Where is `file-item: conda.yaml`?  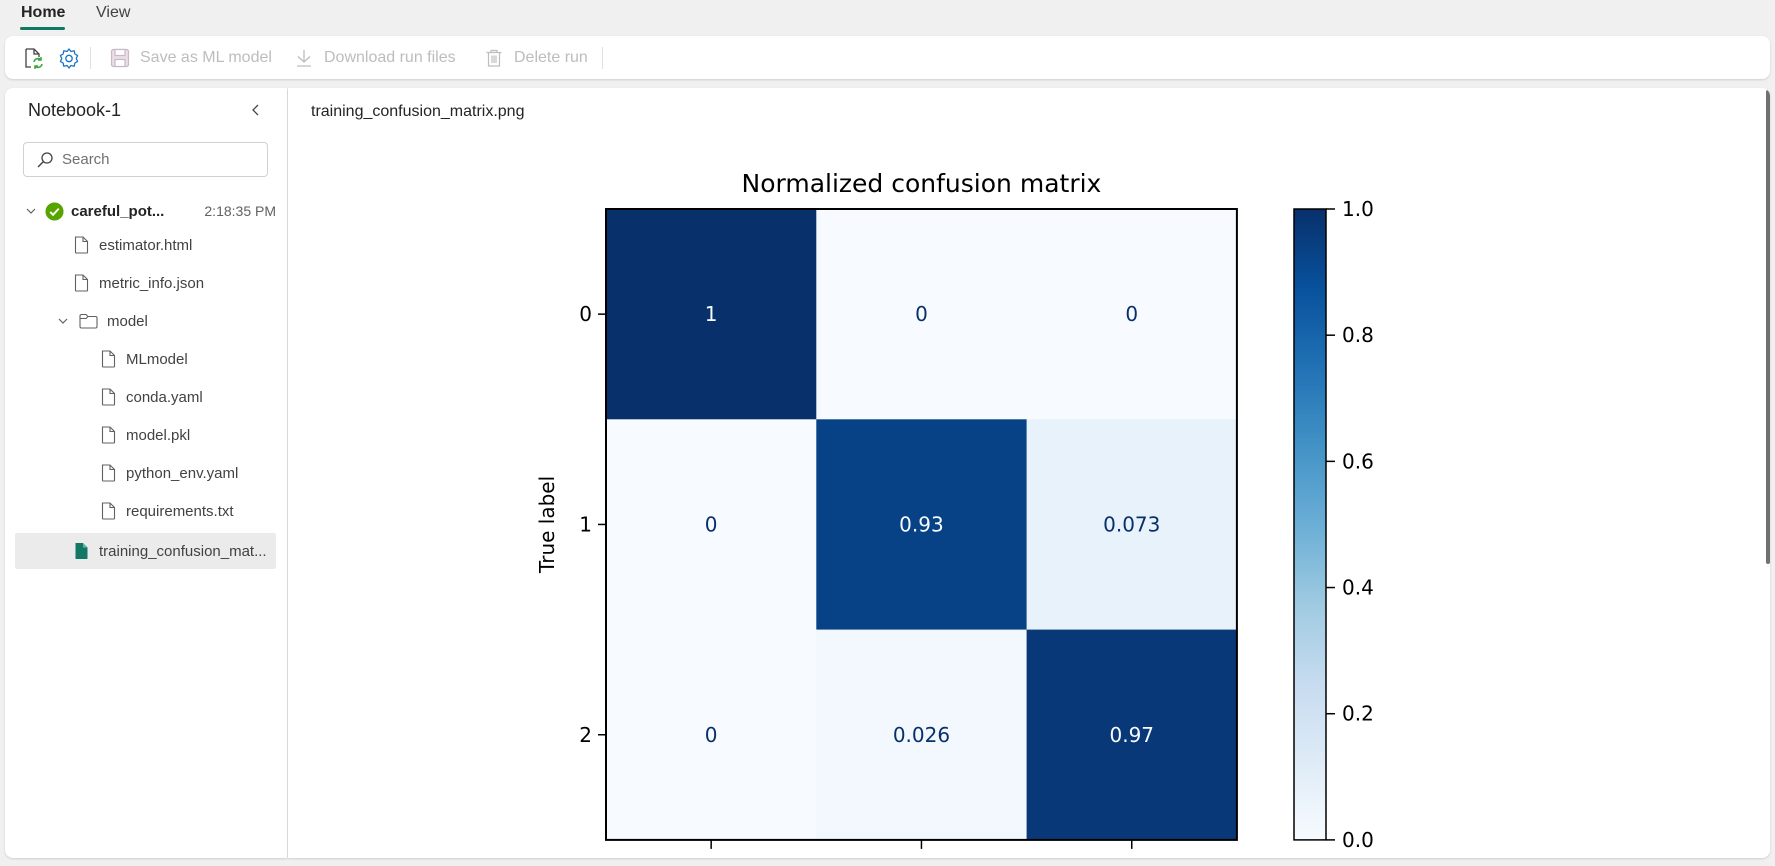
file-item: conda.yaml is located at coordinates (145, 397).